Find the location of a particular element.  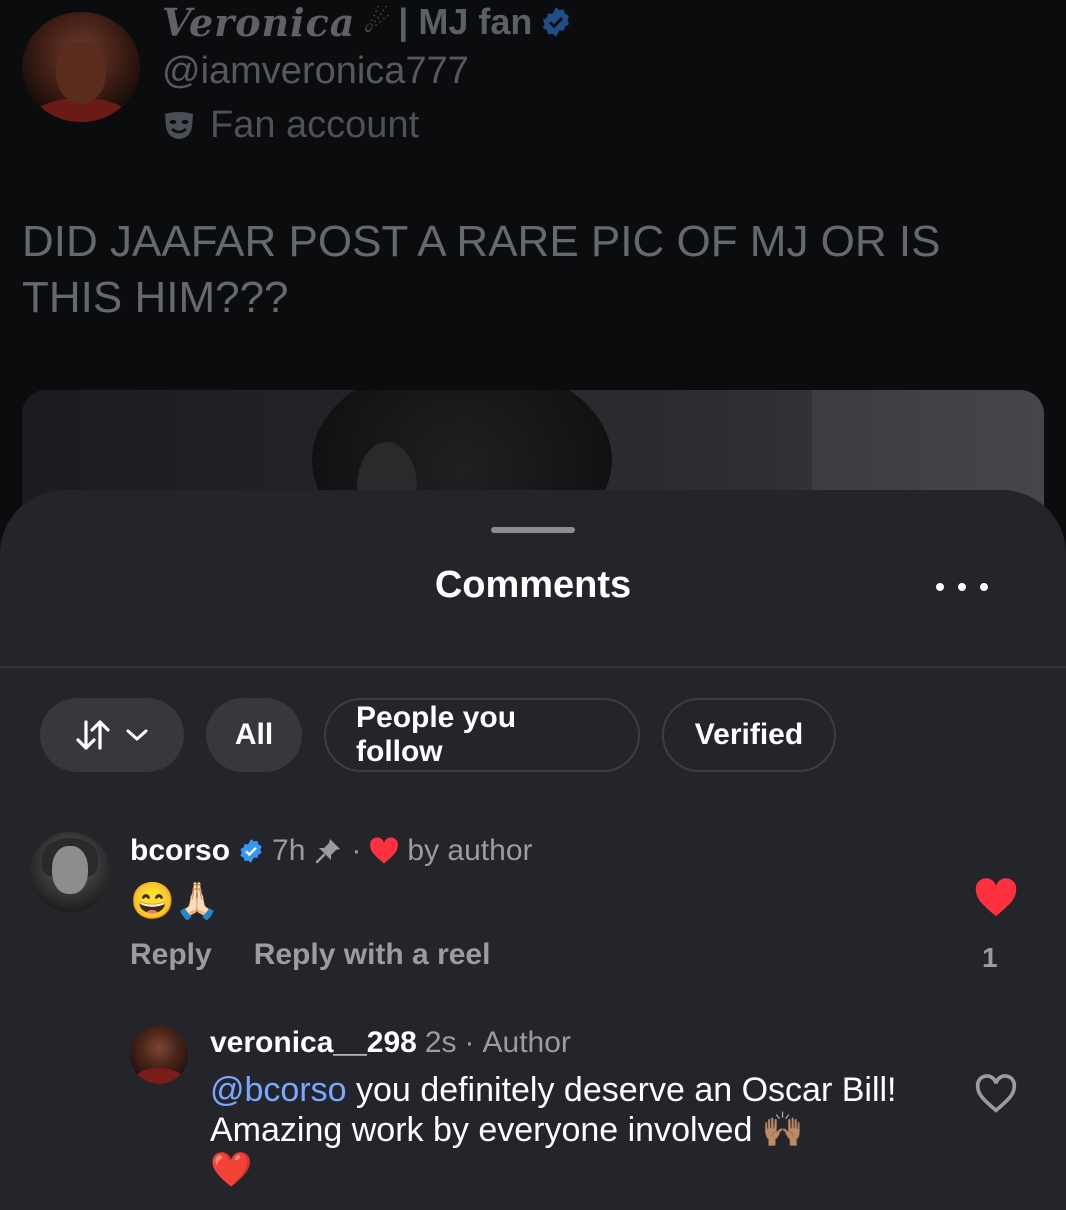

comet-icon: ☄ is located at coordinates (377, 22).